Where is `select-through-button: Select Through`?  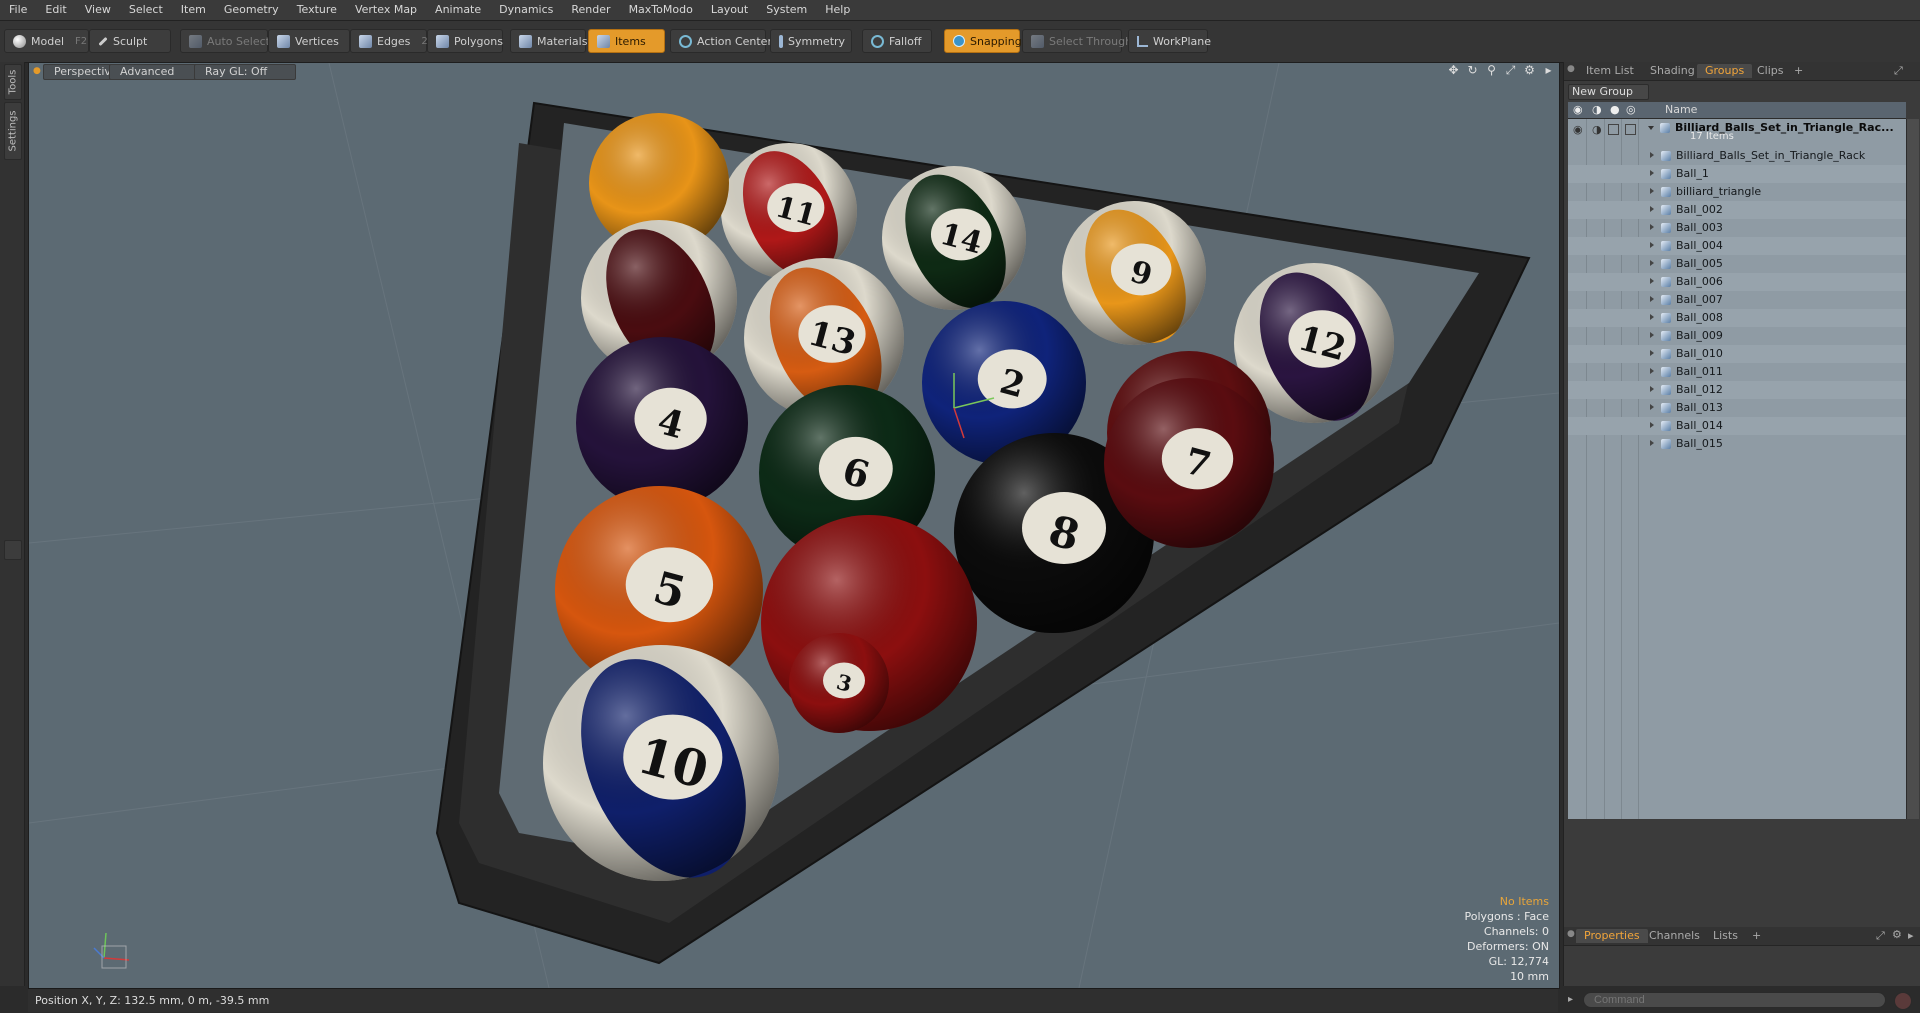
select-through-button: Select Through is located at coordinates (1077, 41).